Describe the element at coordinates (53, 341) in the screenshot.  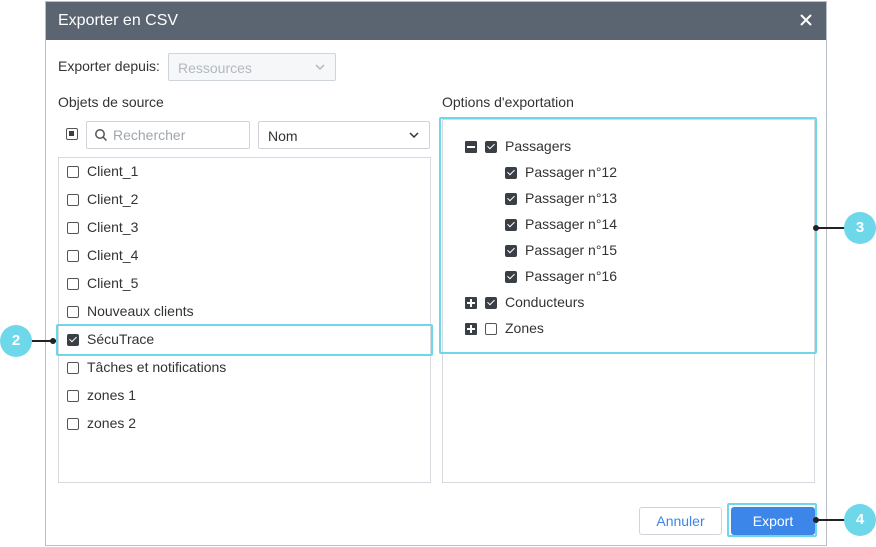
I see `callout-2-dot` at that location.